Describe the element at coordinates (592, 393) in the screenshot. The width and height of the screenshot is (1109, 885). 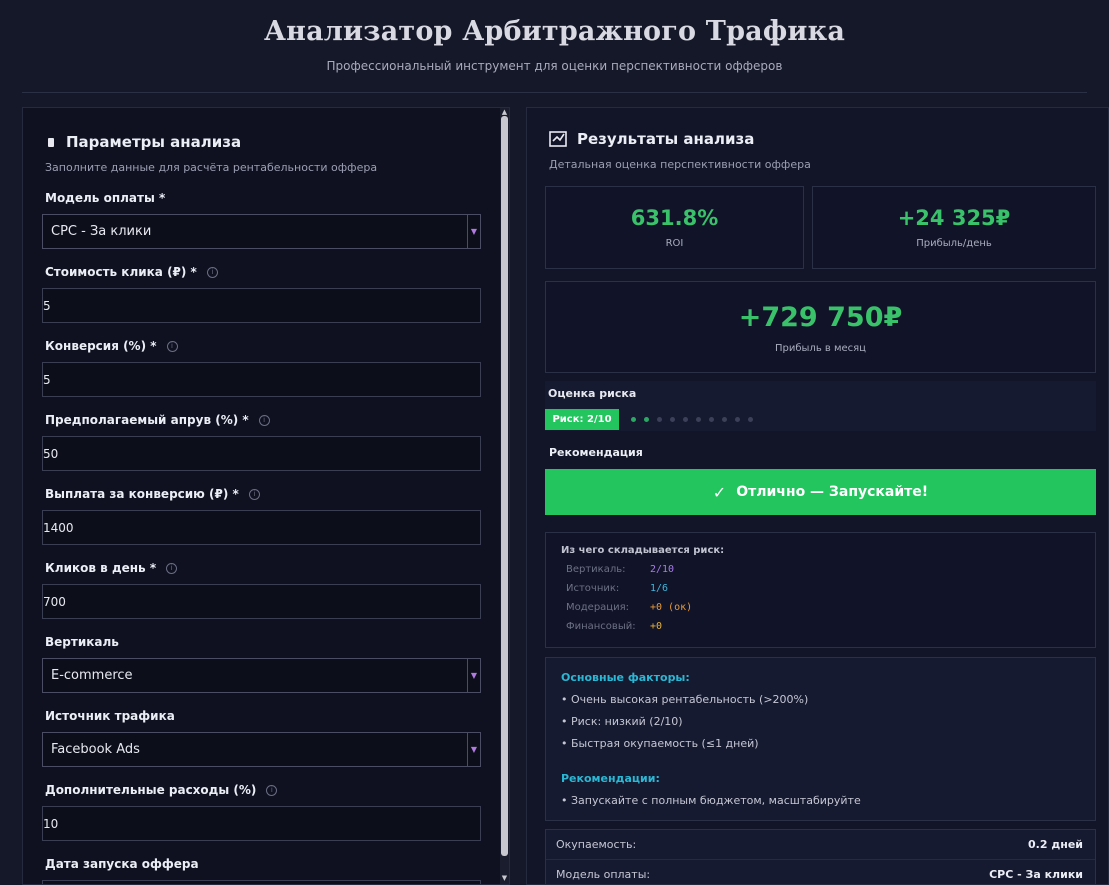
I see `risk-title: Оценка риска` at that location.